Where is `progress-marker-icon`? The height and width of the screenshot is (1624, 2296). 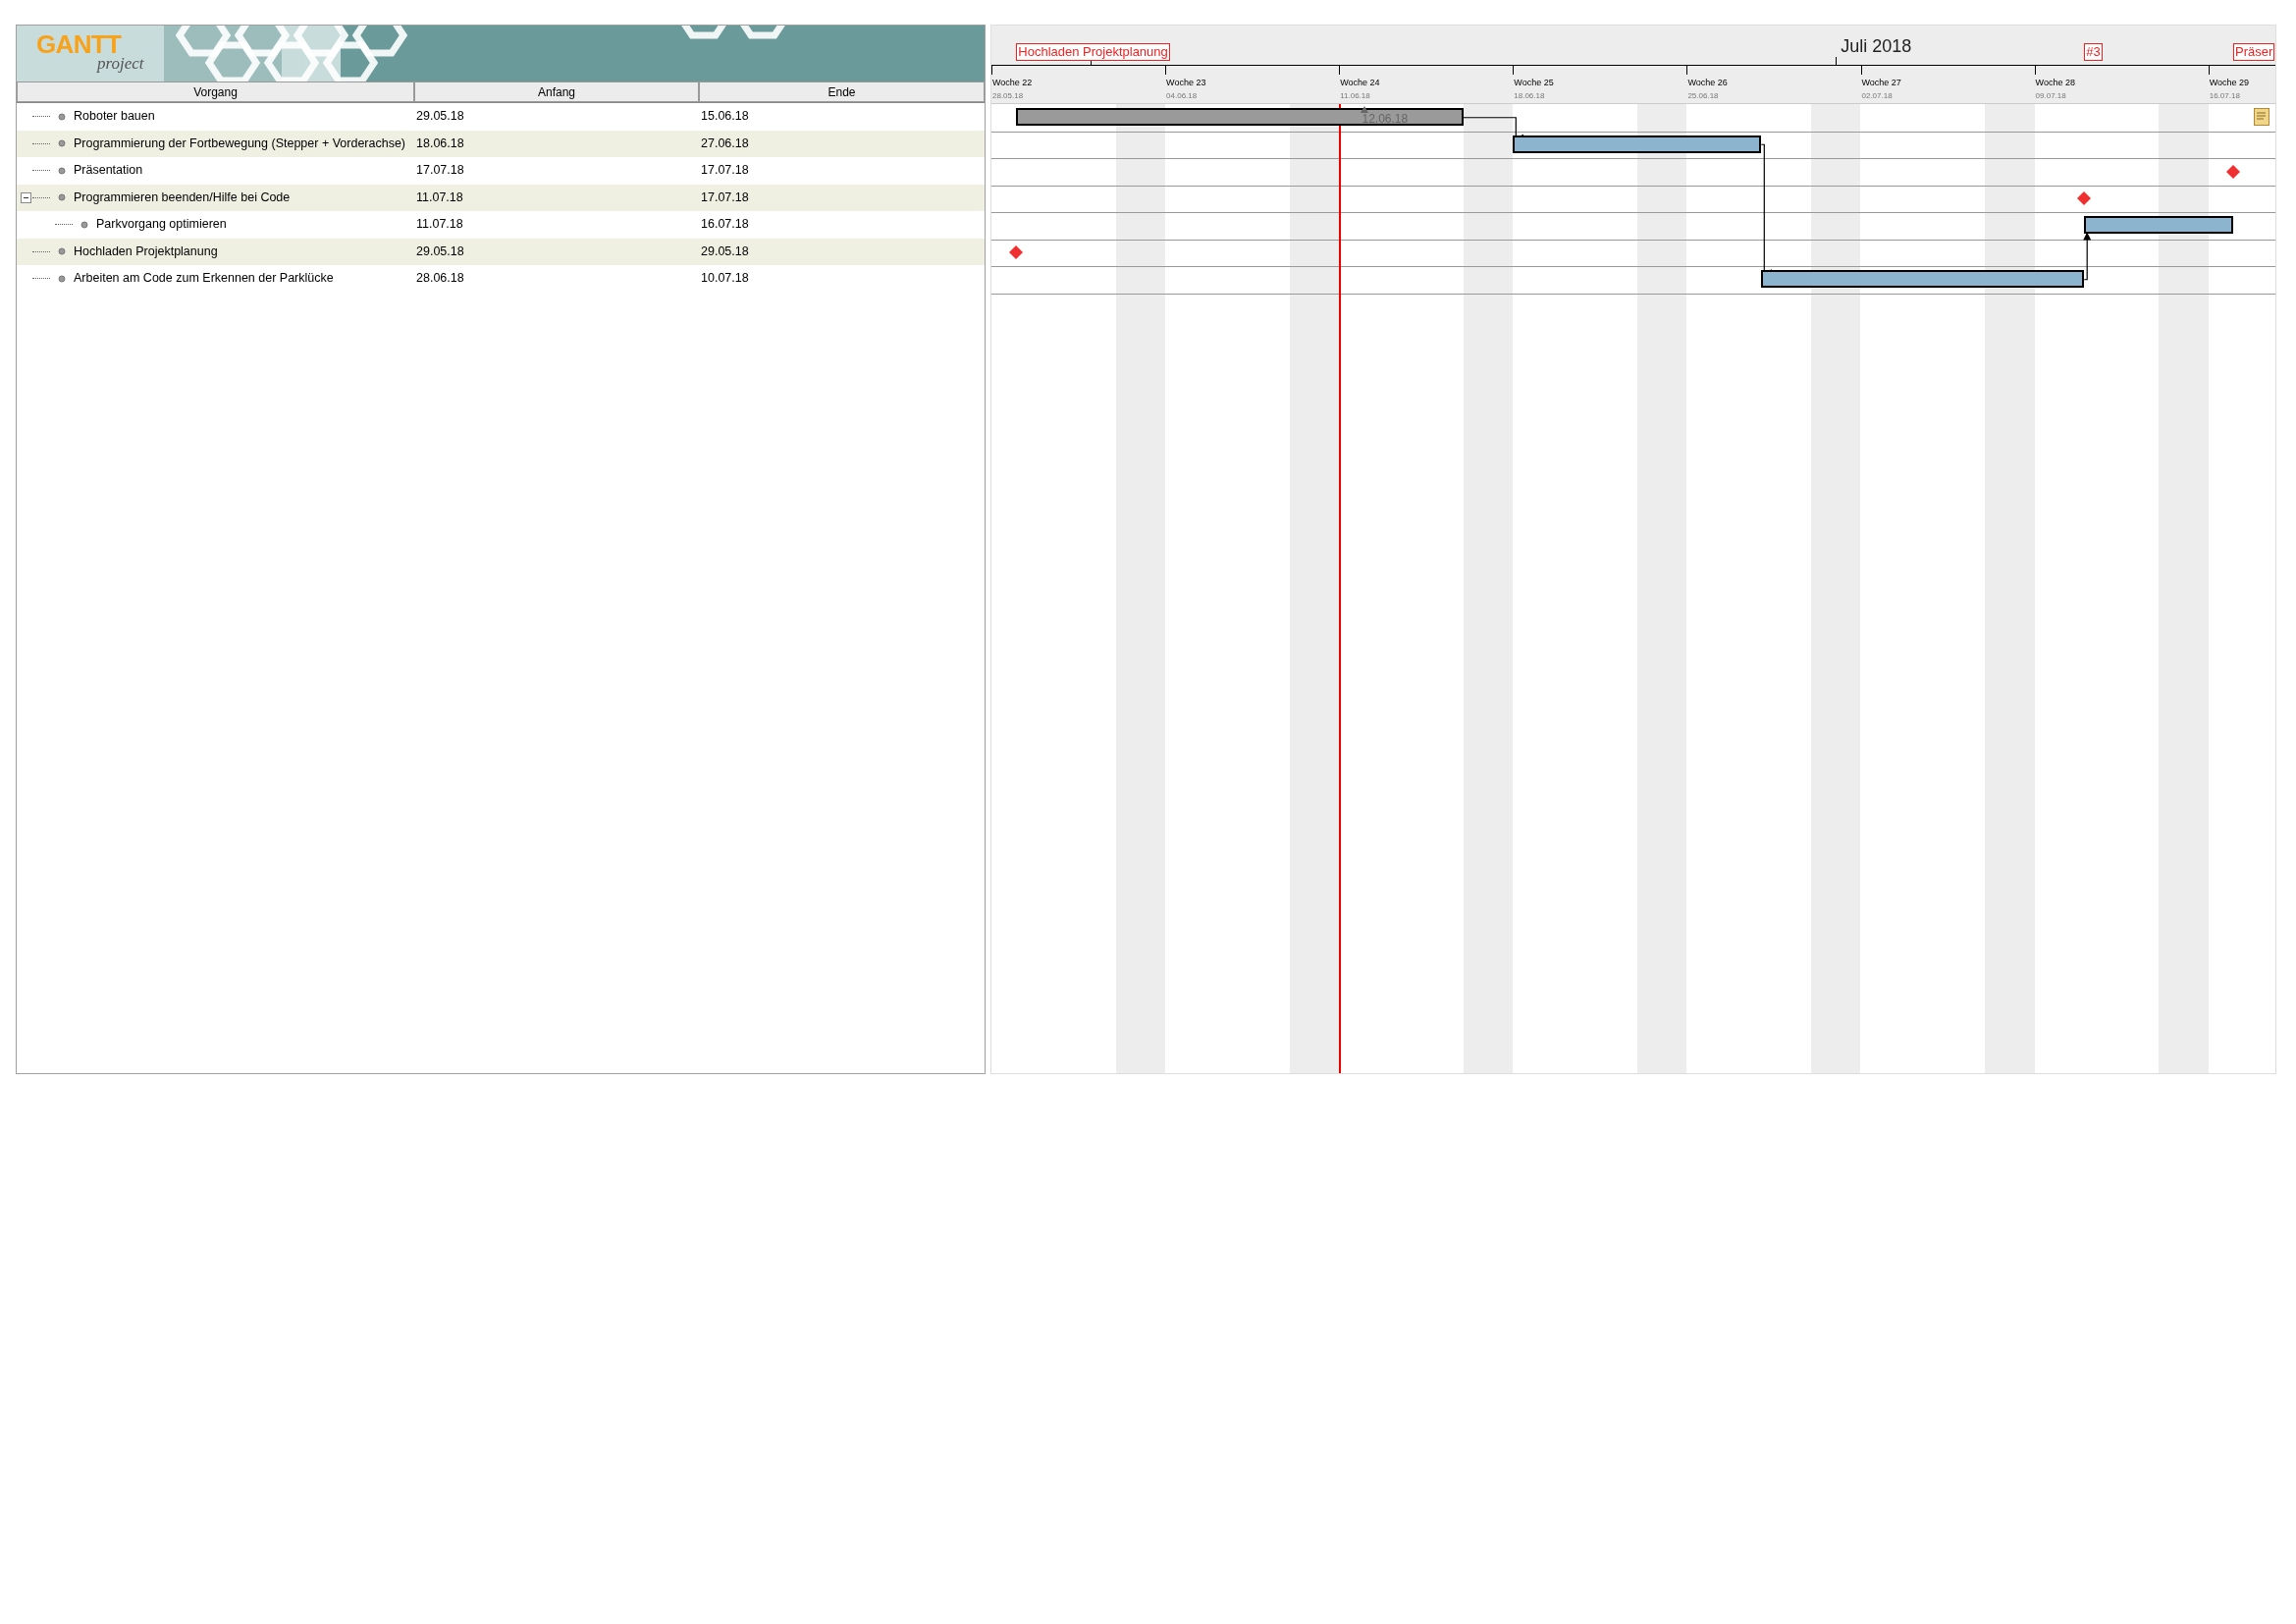
progress-marker-icon is located at coordinates (1364, 109).